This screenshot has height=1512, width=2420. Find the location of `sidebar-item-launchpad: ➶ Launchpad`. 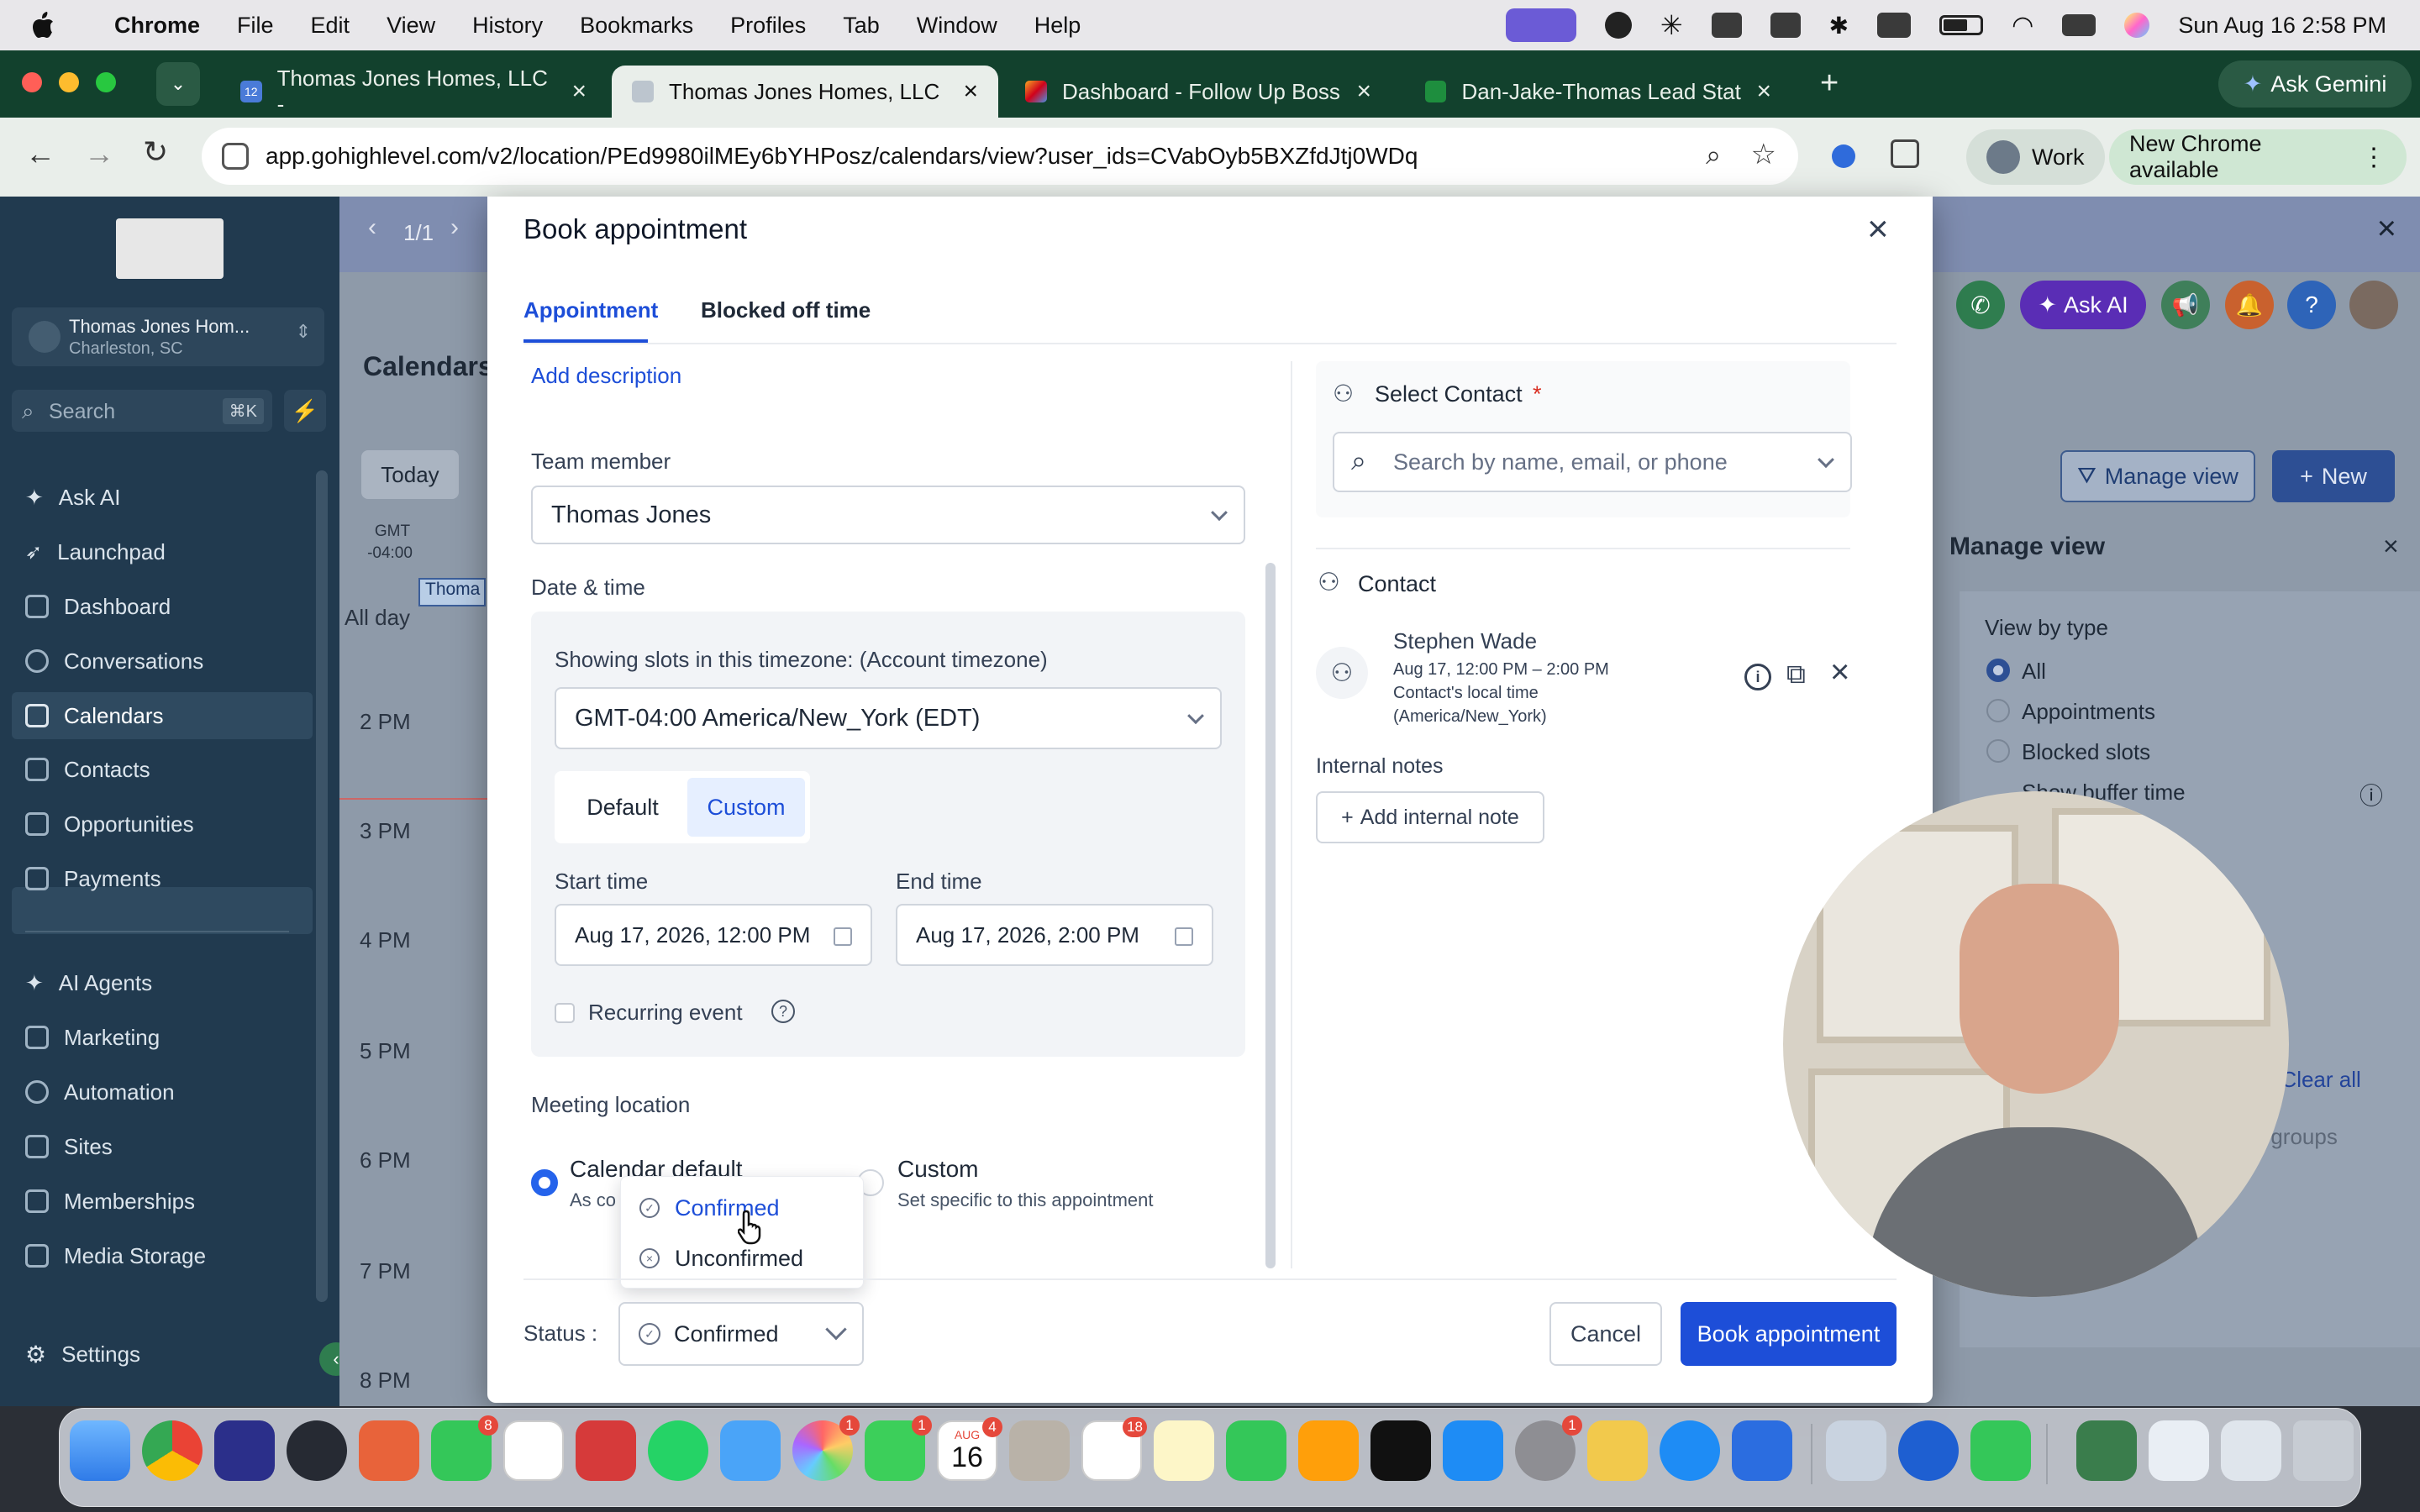

sidebar-item-launchpad: ➶ Launchpad is located at coordinates (168, 551).